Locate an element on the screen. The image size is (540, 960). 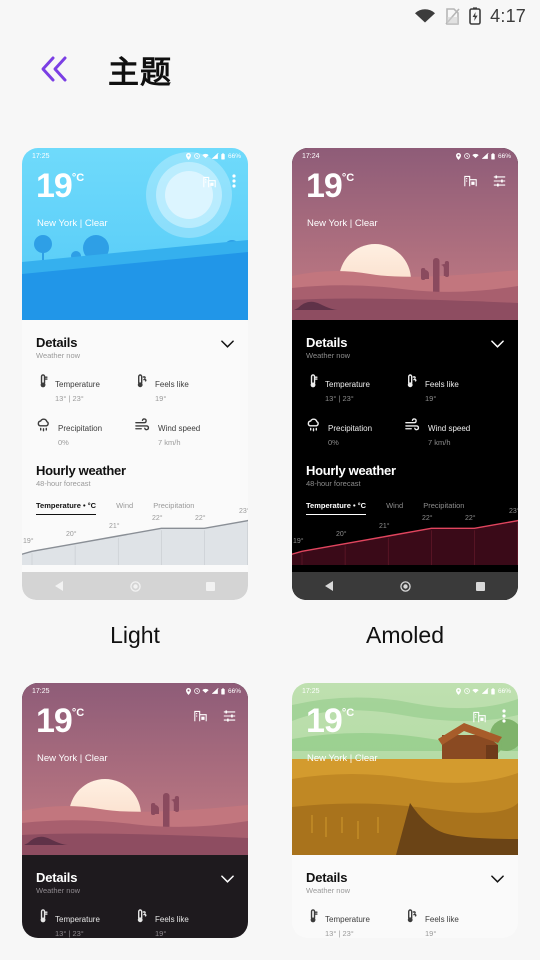
temperature-unit: °C is located at coordinates (78, 178).